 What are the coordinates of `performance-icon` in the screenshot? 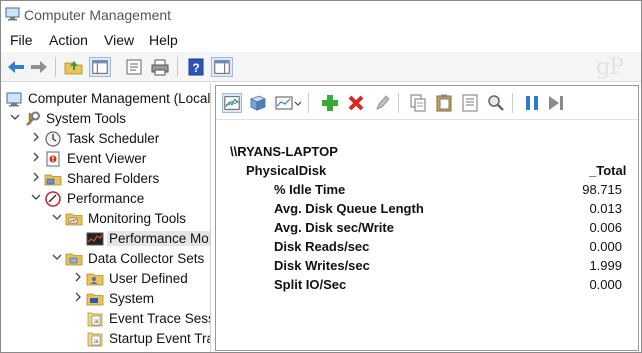 It's located at (53, 199).